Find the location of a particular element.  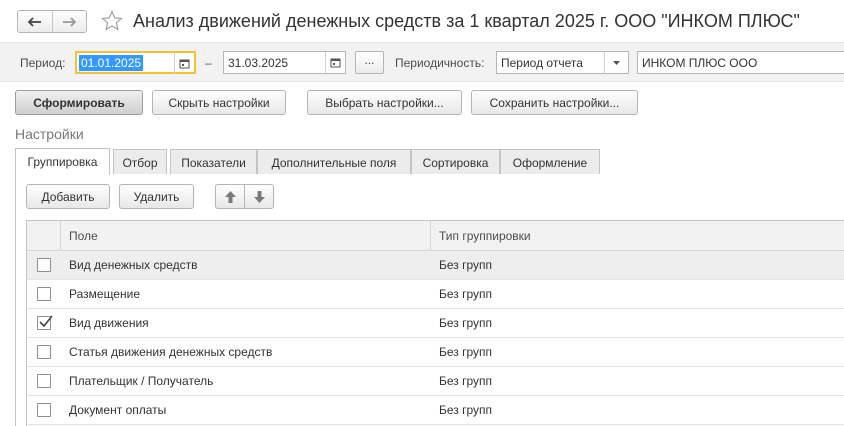

chevron-down-icon is located at coordinates (616, 62).